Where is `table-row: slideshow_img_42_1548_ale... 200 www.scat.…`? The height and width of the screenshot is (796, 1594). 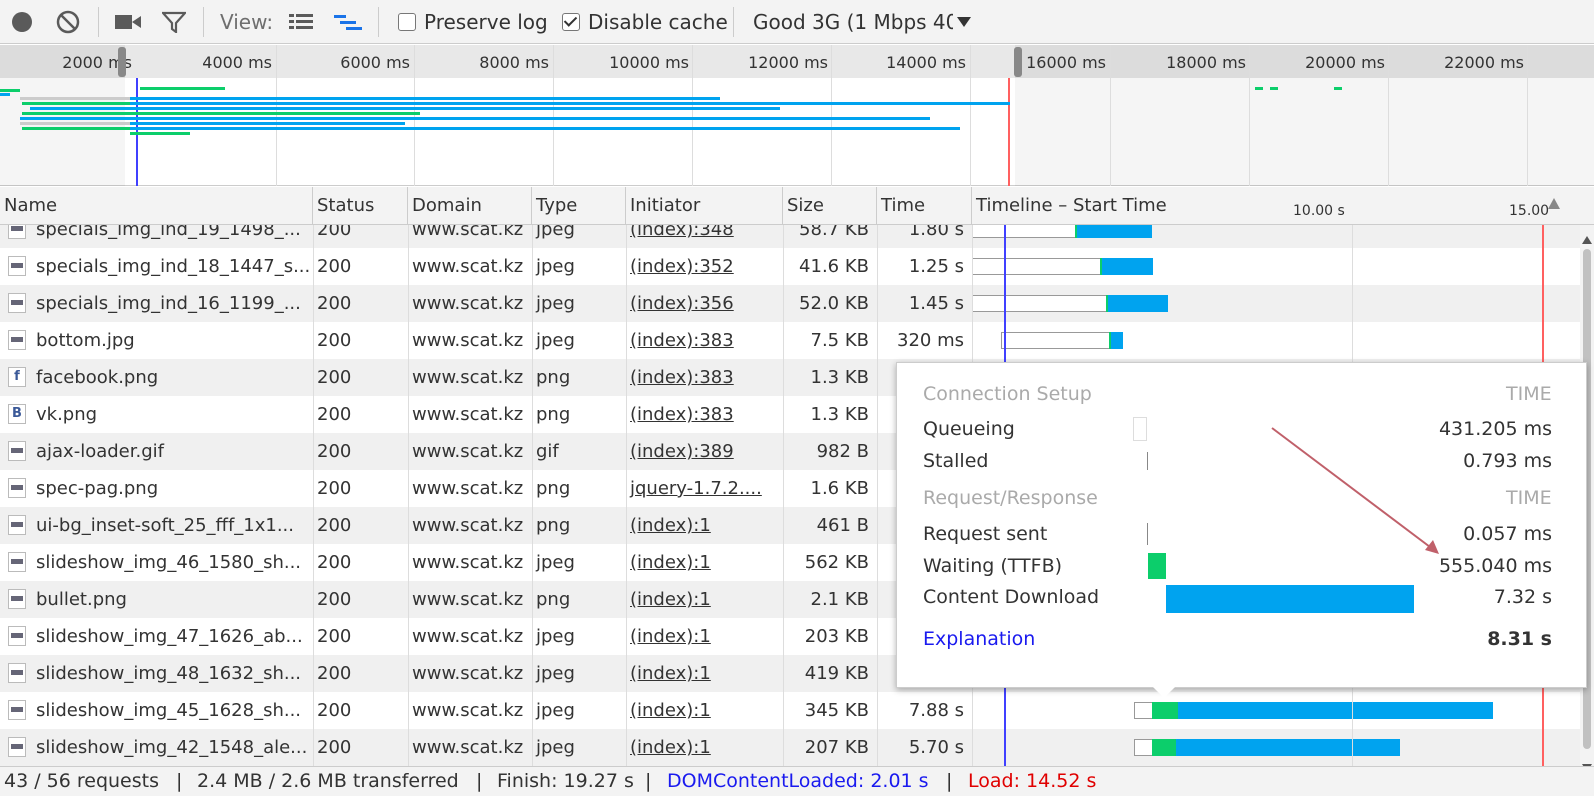
table-row: slideshow_img_42_1548_ale... 200 www.scat.… is located at coordinates (790, 747).